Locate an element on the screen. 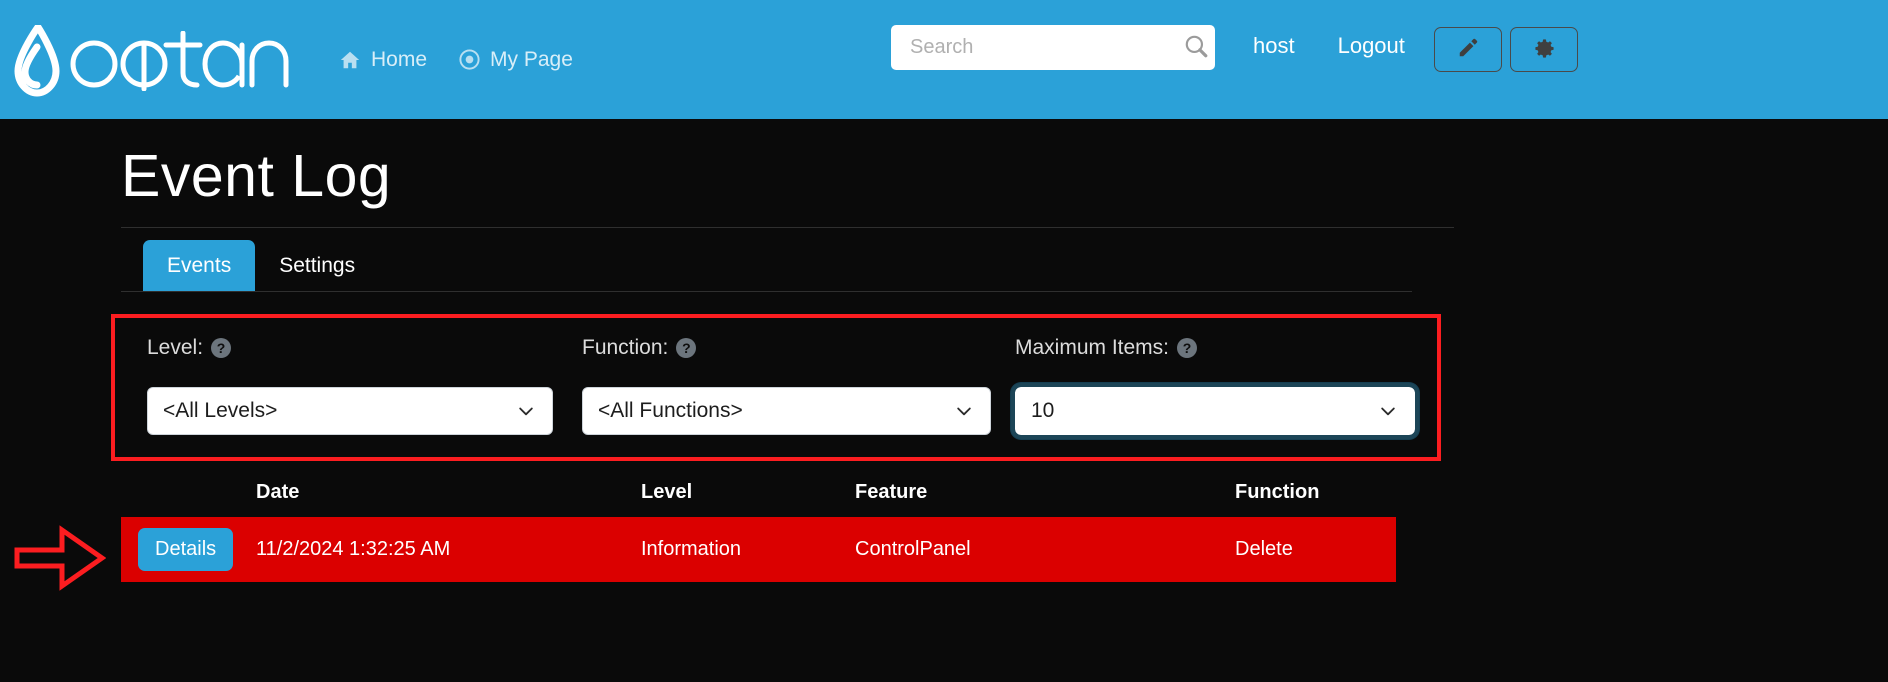 The height and width of the screenshot is (682, 1888). oqtane-wordmark is located at coordinates (179, 60).